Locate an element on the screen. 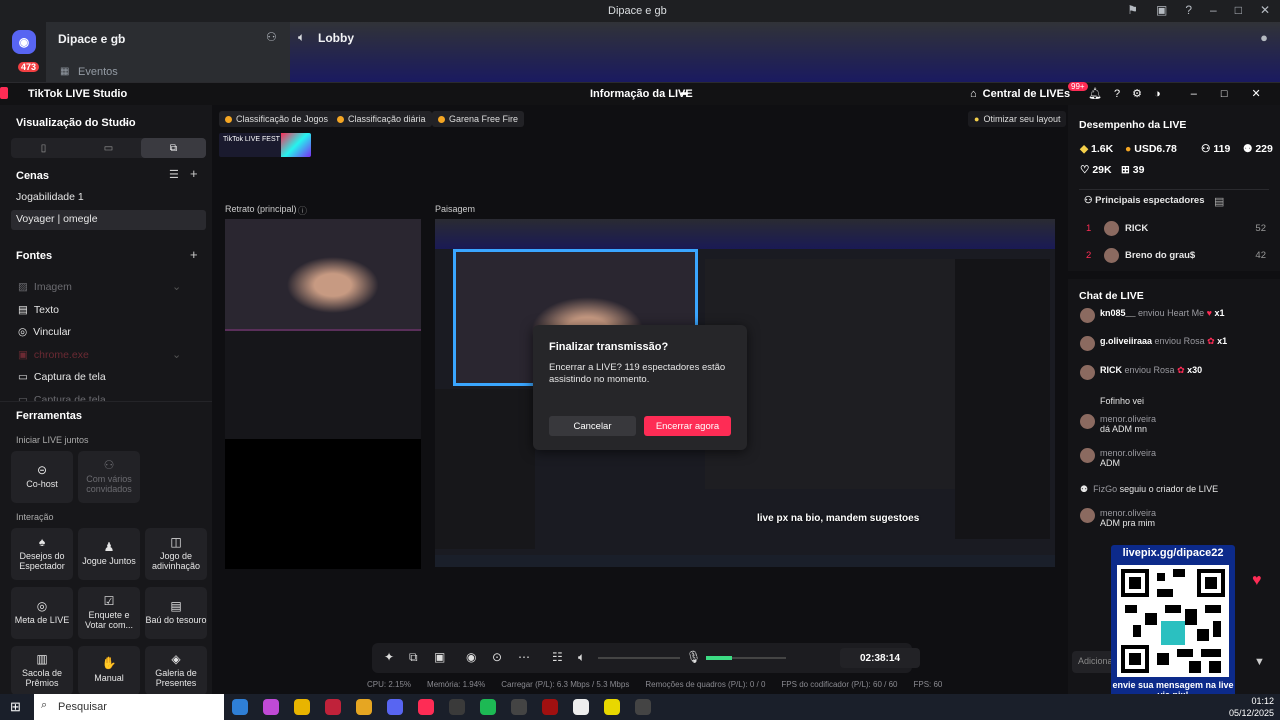 The height and width of the screenshot is (720, 1280). windows-start-icon: ⊞ is located at coordinates (15, 707).